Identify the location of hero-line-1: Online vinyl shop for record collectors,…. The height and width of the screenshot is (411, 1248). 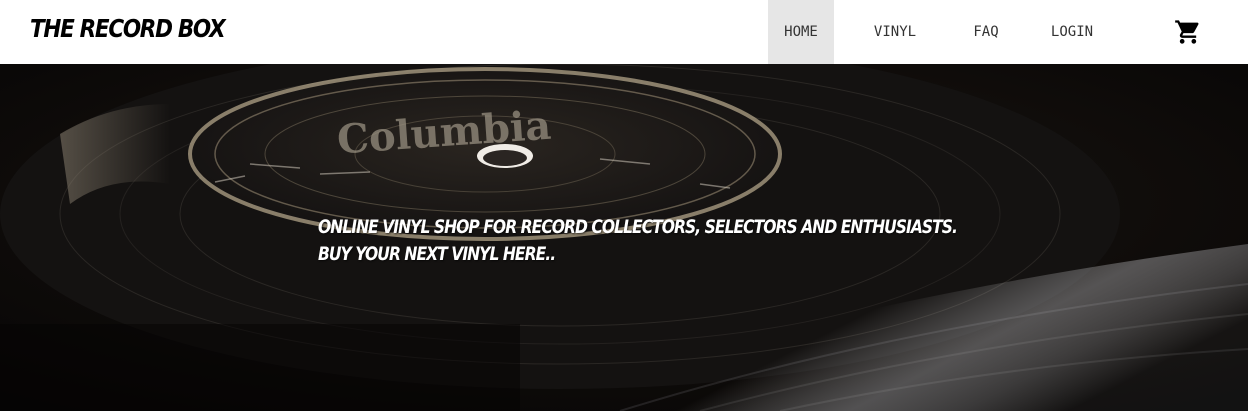
(638, 227).